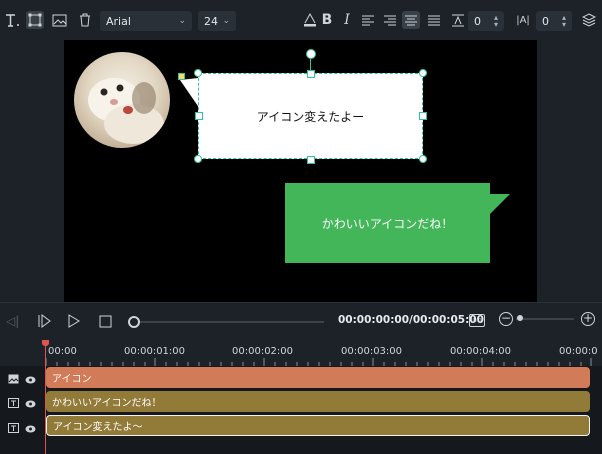  Describe the element at coordinates (319, 362) in the screenshot. I see `ruler-ticks` at that location.